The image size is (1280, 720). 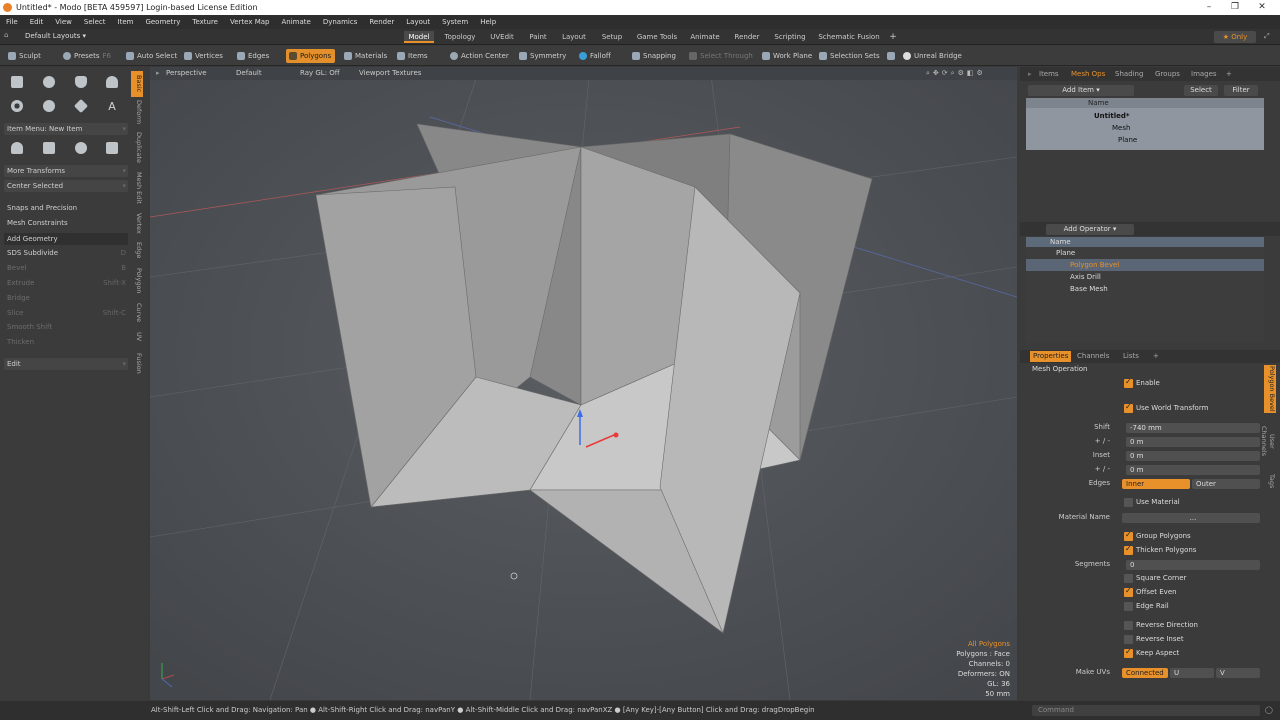 What do you see at coordinates (162, 22) in the screenshot?
I see `menu-geometry: Geometry` at bounding box center [162, 22].